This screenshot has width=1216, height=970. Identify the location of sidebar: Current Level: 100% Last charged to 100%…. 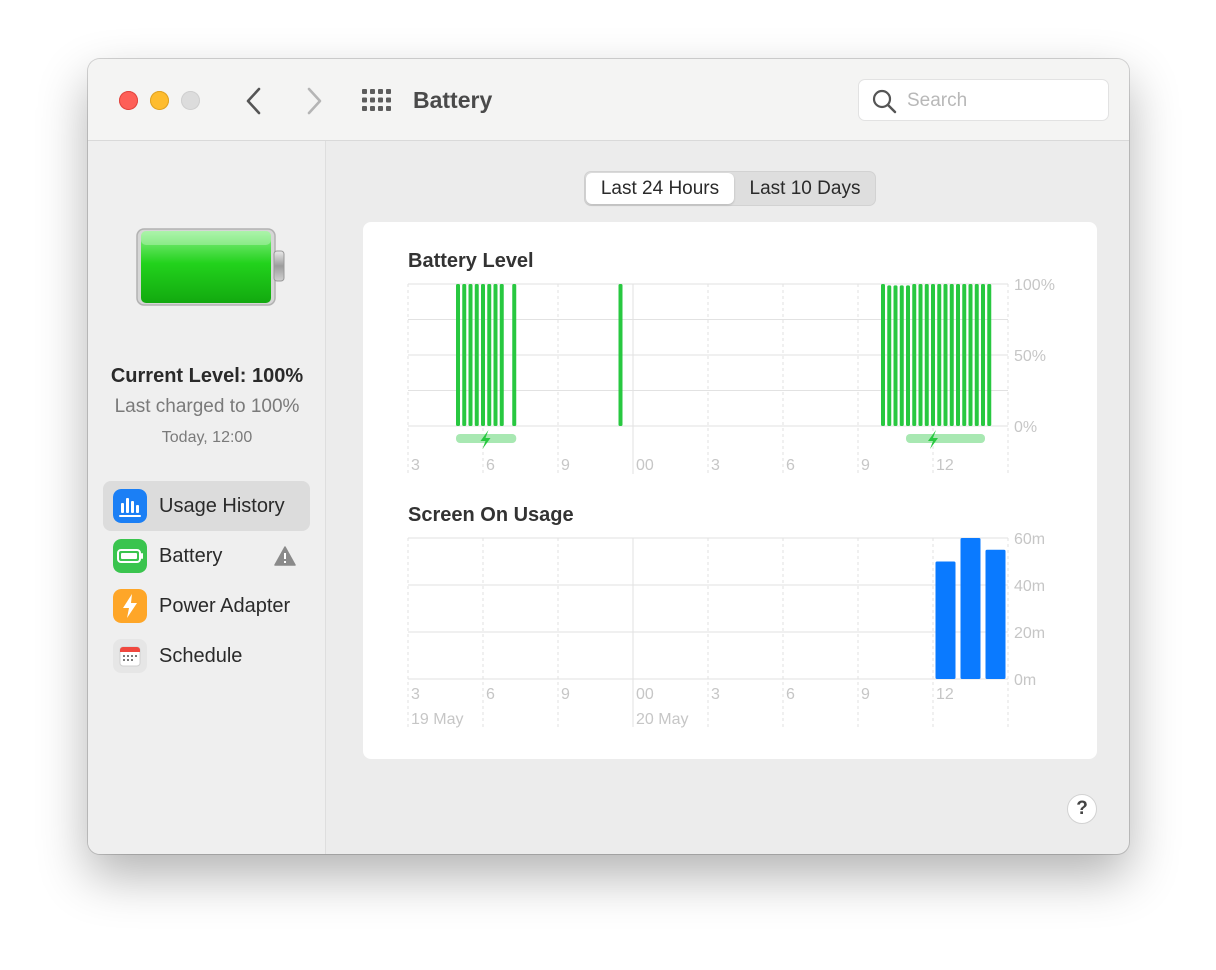
(207, 497).